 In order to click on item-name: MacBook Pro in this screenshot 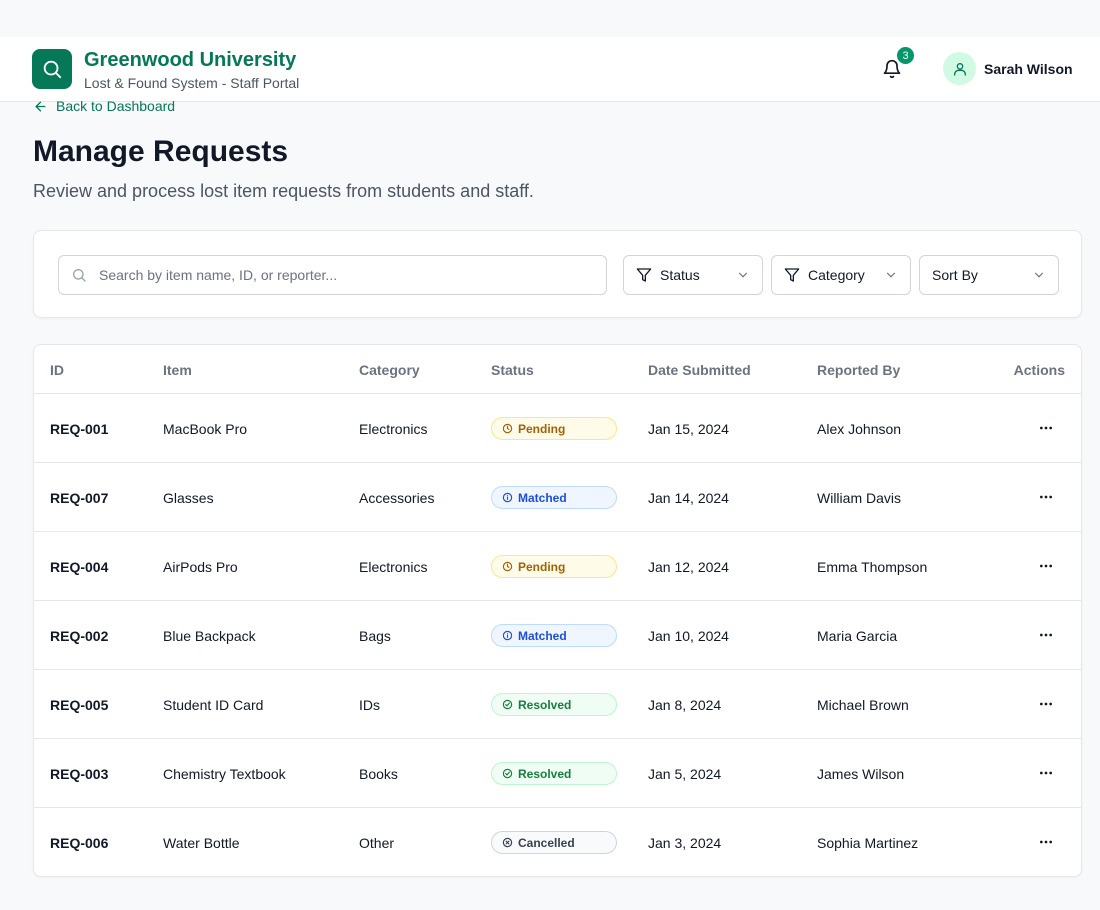, I will do `click(205, 429)`.